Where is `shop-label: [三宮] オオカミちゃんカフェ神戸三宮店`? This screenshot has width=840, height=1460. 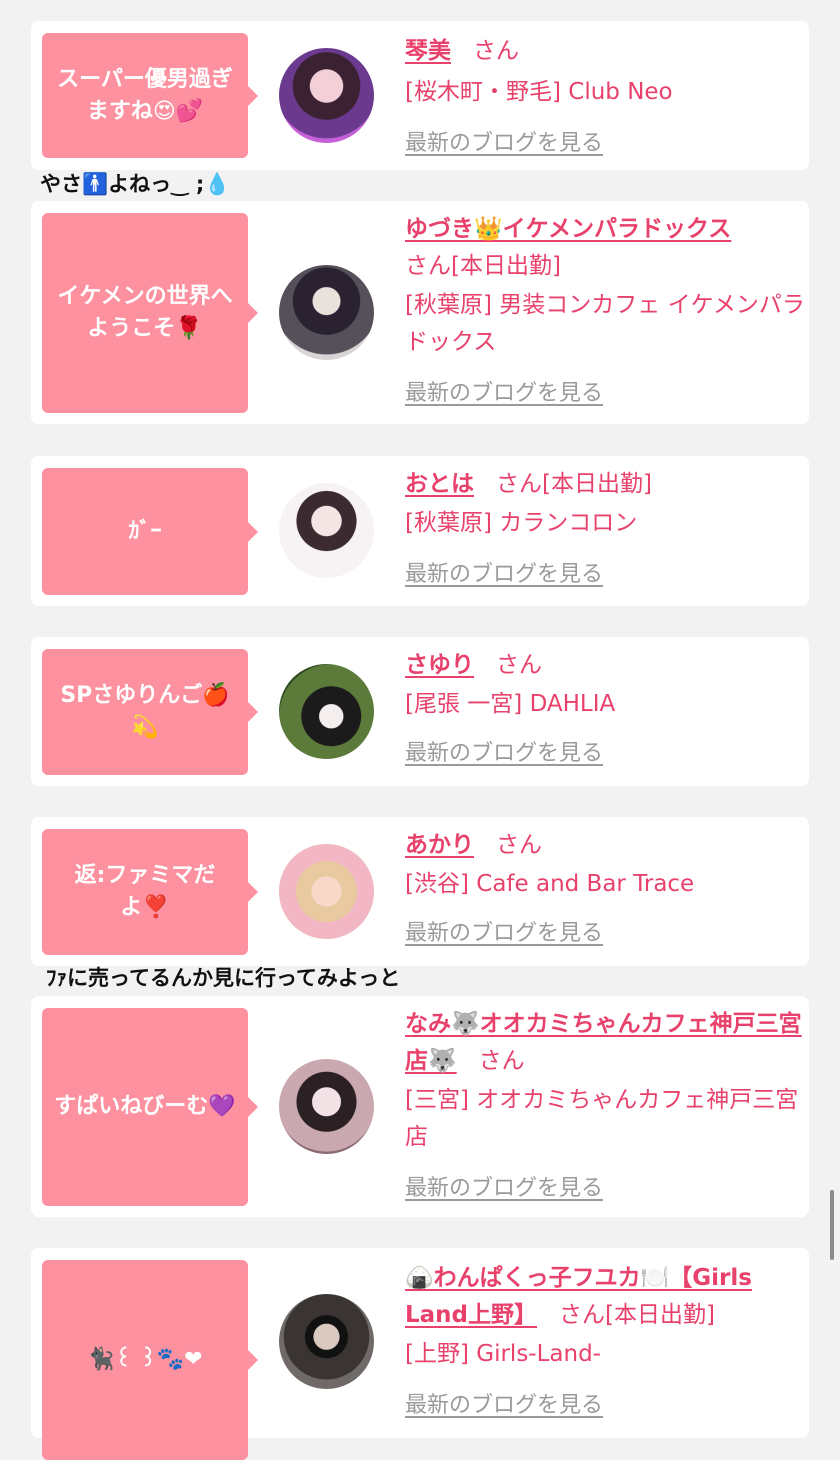 shop-label: [三宮] オオカミちゃんカフェ神戸三宮店 is located at coordinates (602, 1118).